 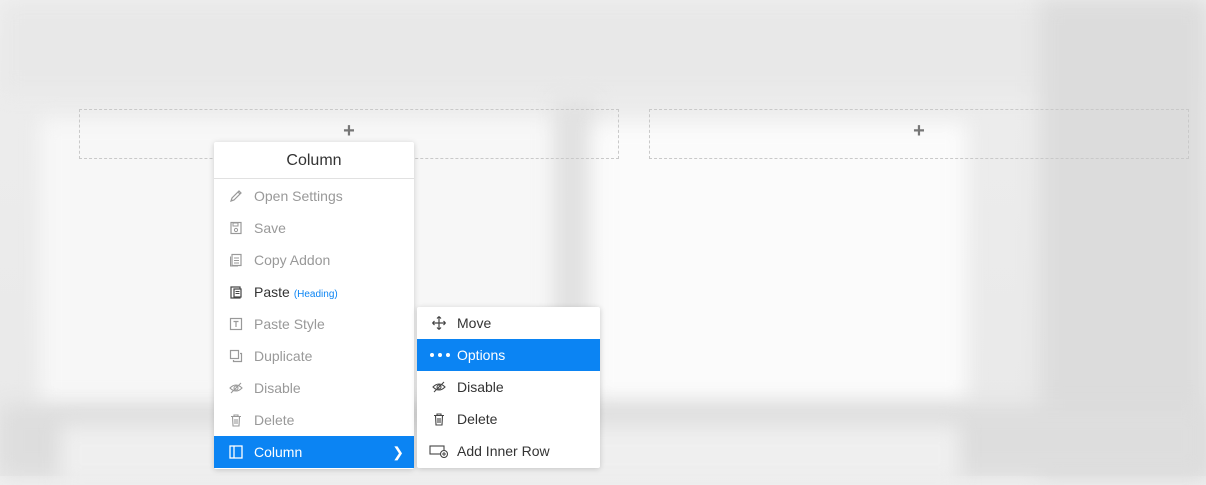 I want to click on add-row-icon, so click(x=439, y=451).